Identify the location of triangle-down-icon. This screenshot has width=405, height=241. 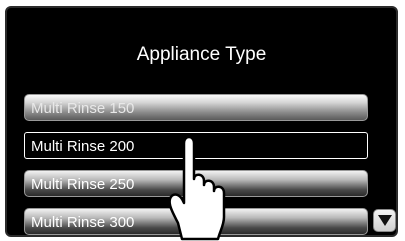
(385, 220).